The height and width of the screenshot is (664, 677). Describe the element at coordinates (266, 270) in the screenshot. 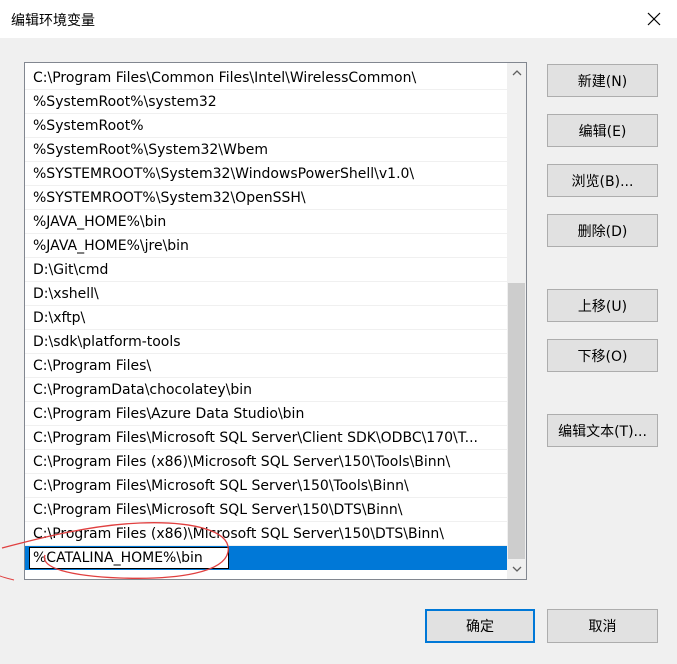

I see `list-item: D:\Git\cmd` at that location.